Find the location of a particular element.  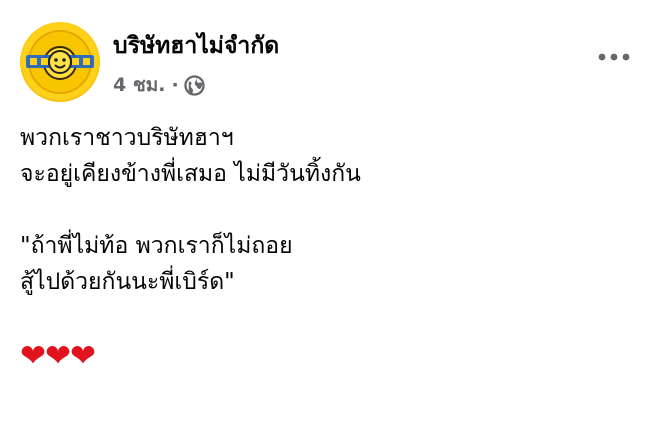

page-avatar is located at coordinates (60, 62).